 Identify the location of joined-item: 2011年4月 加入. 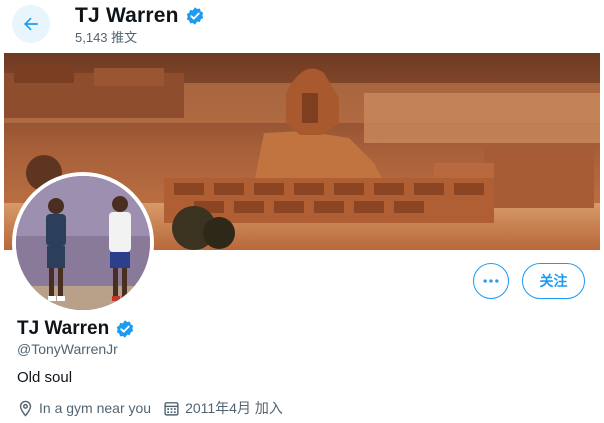
(223, 408).